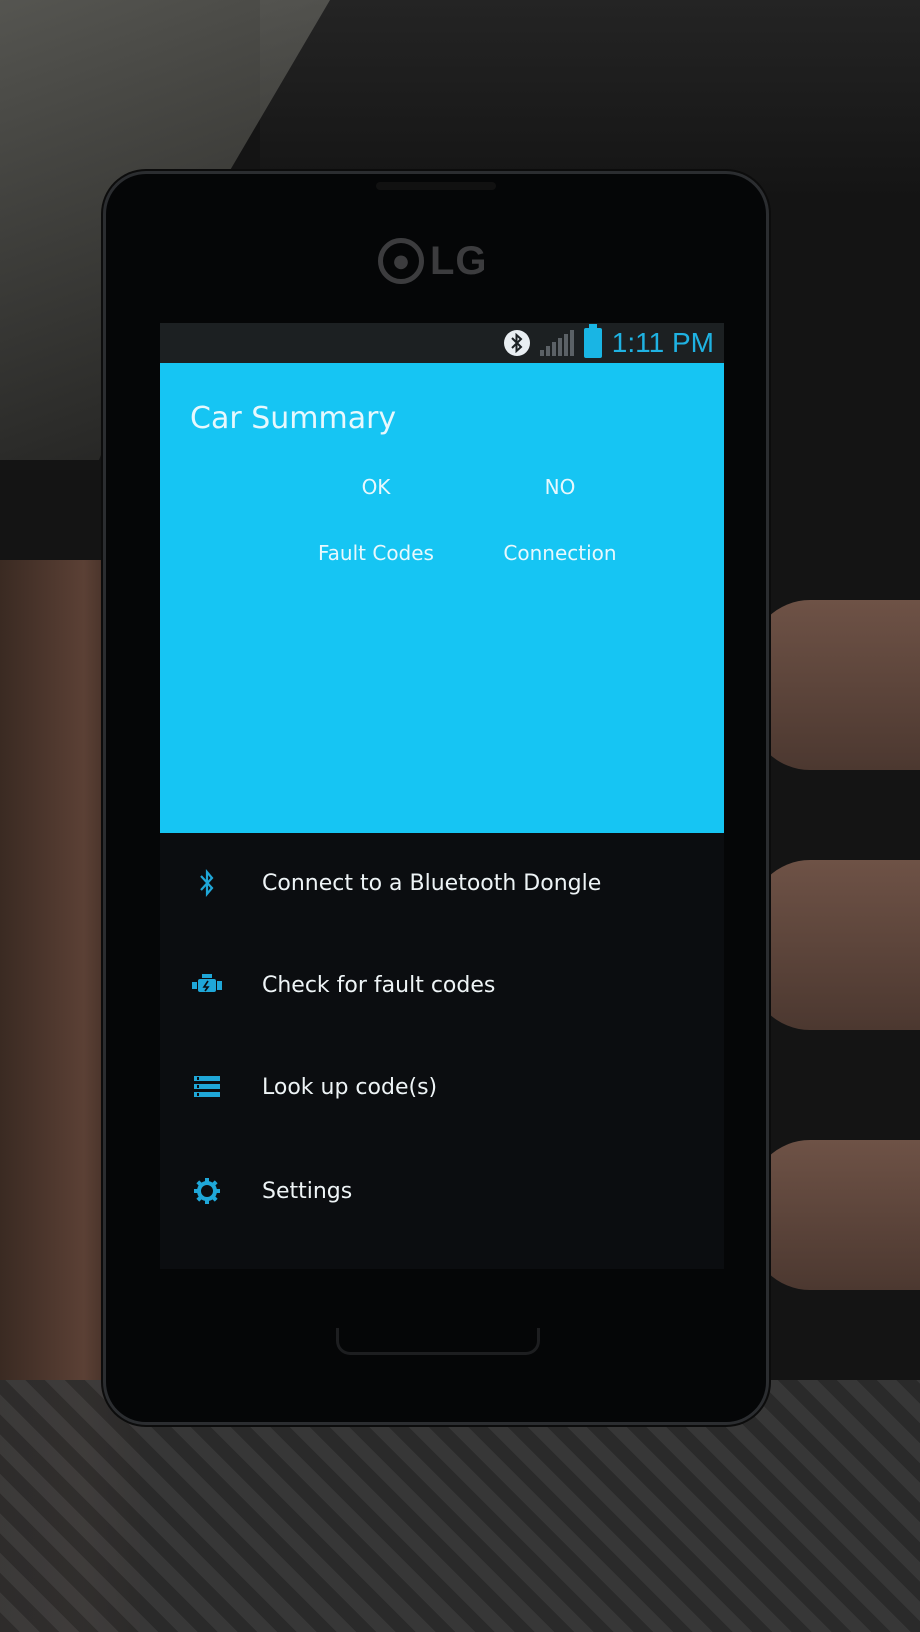 This screenshot has width=920, height=1632. I want to click on battery-icon, so click(592, 341).